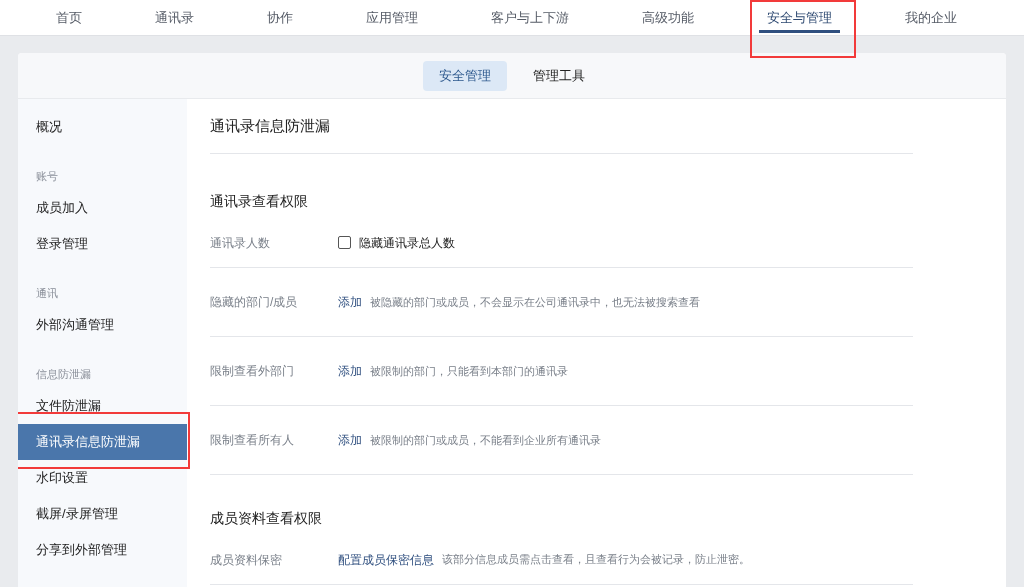 This screenshot has height=587, width=1024. Describe the element at coordinates (69, 17) in the screenshot. I see `nav-tab: 首页` at that location.